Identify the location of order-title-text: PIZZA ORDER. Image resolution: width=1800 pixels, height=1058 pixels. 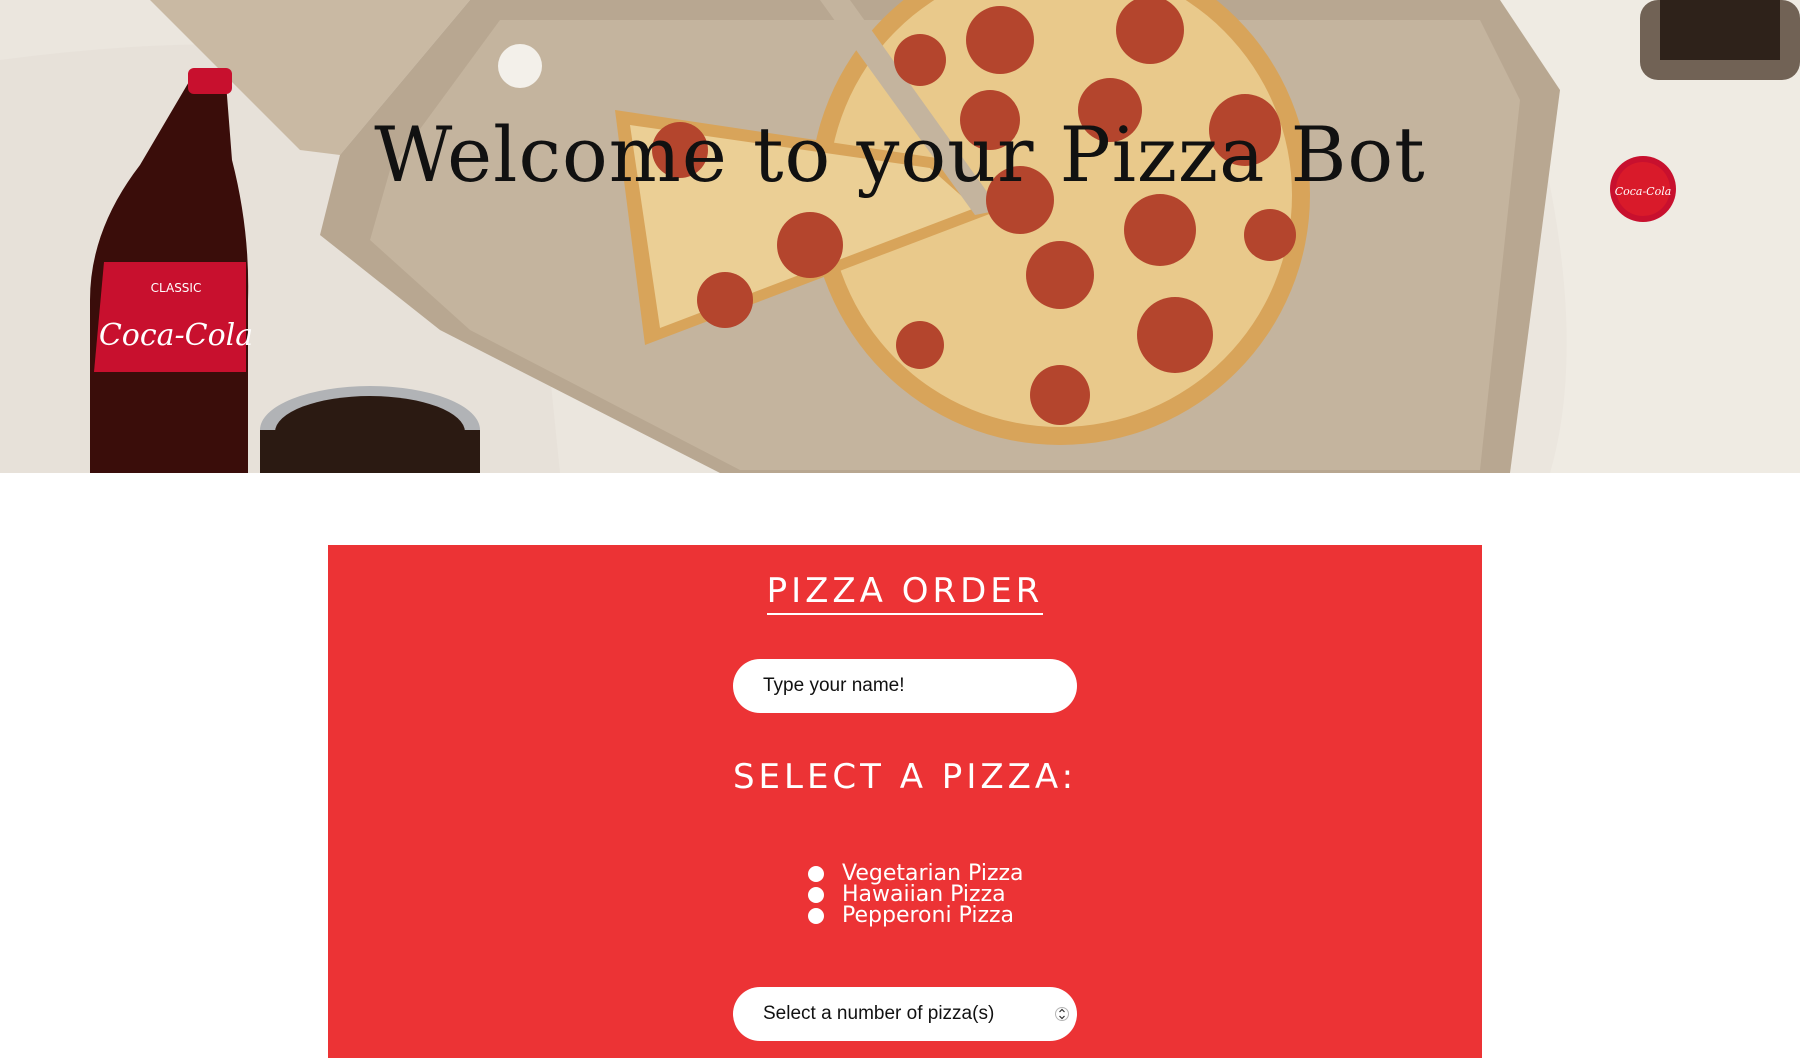
(905, 593).